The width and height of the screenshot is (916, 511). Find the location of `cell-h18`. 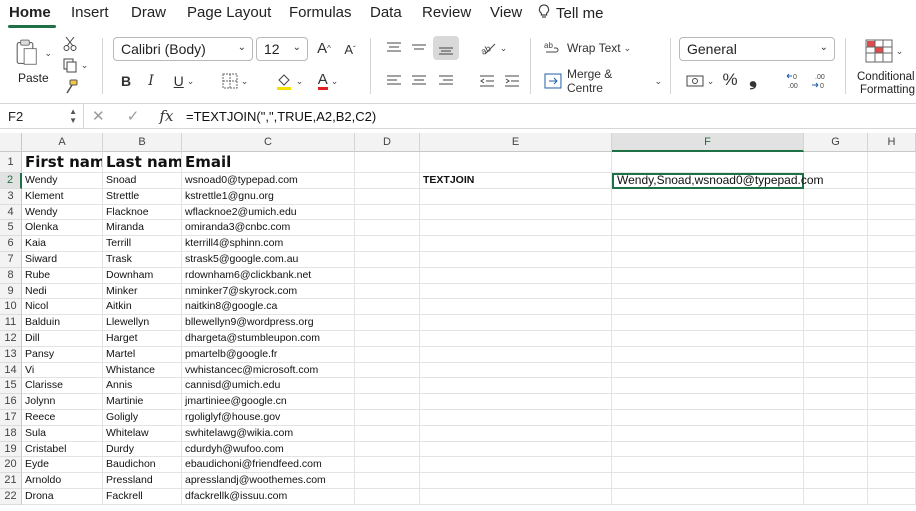

cell-h18 is located at coordinates (892, 433).